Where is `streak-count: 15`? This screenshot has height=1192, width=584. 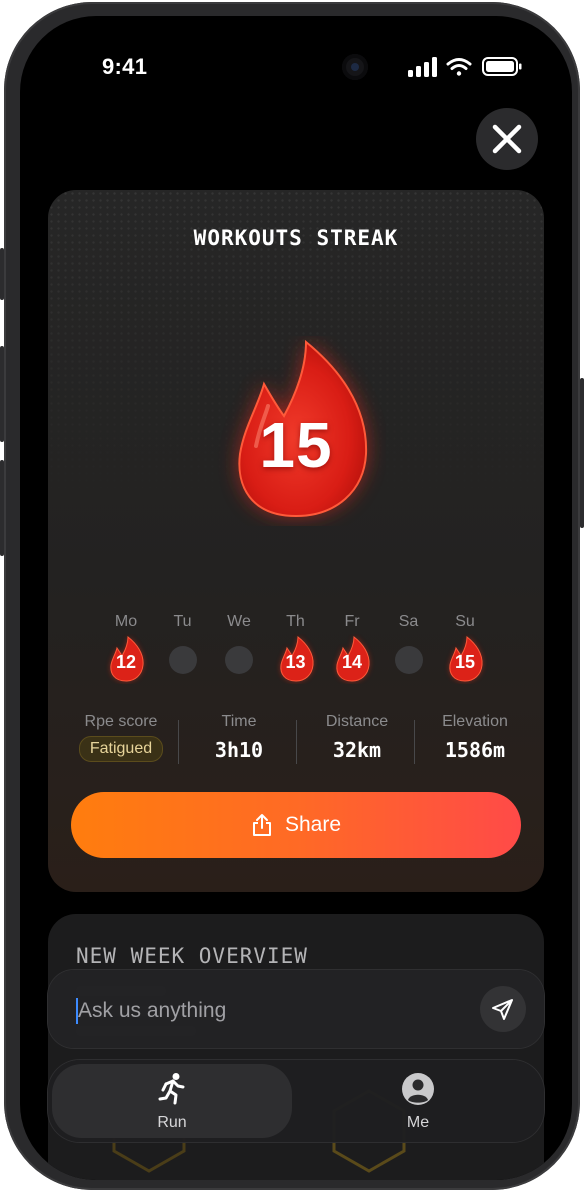
streak-count: 15 is located at coordinates (296, 445).